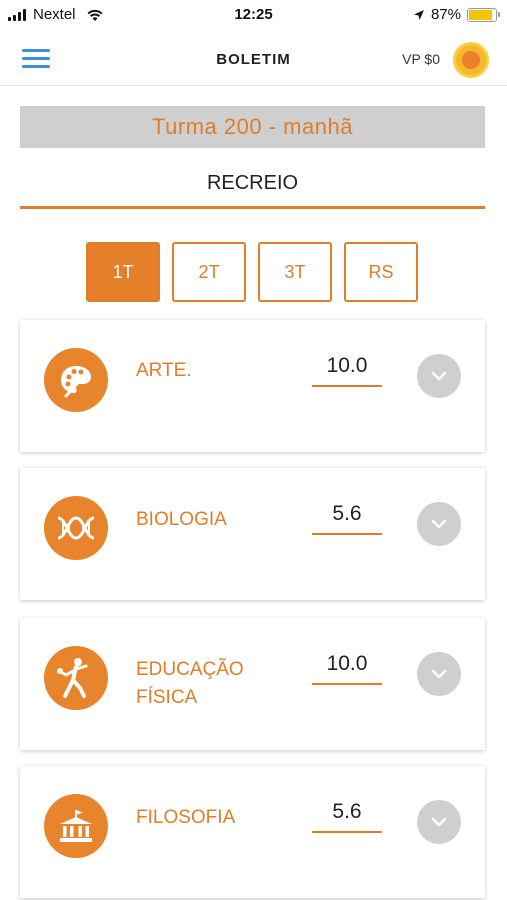  Describe the element at coordinates (252, 183) in the screenshot. I see `section-title: RECREIO` at that location.